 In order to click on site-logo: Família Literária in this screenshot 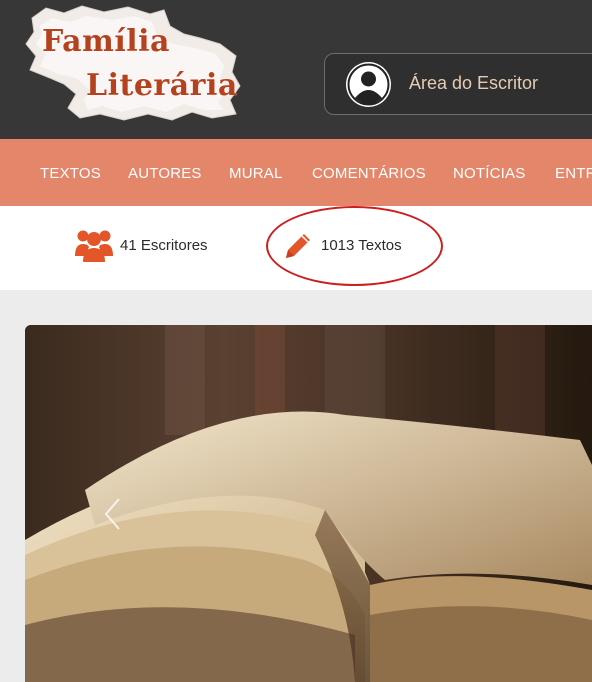, I will do `click(134, 63)`.